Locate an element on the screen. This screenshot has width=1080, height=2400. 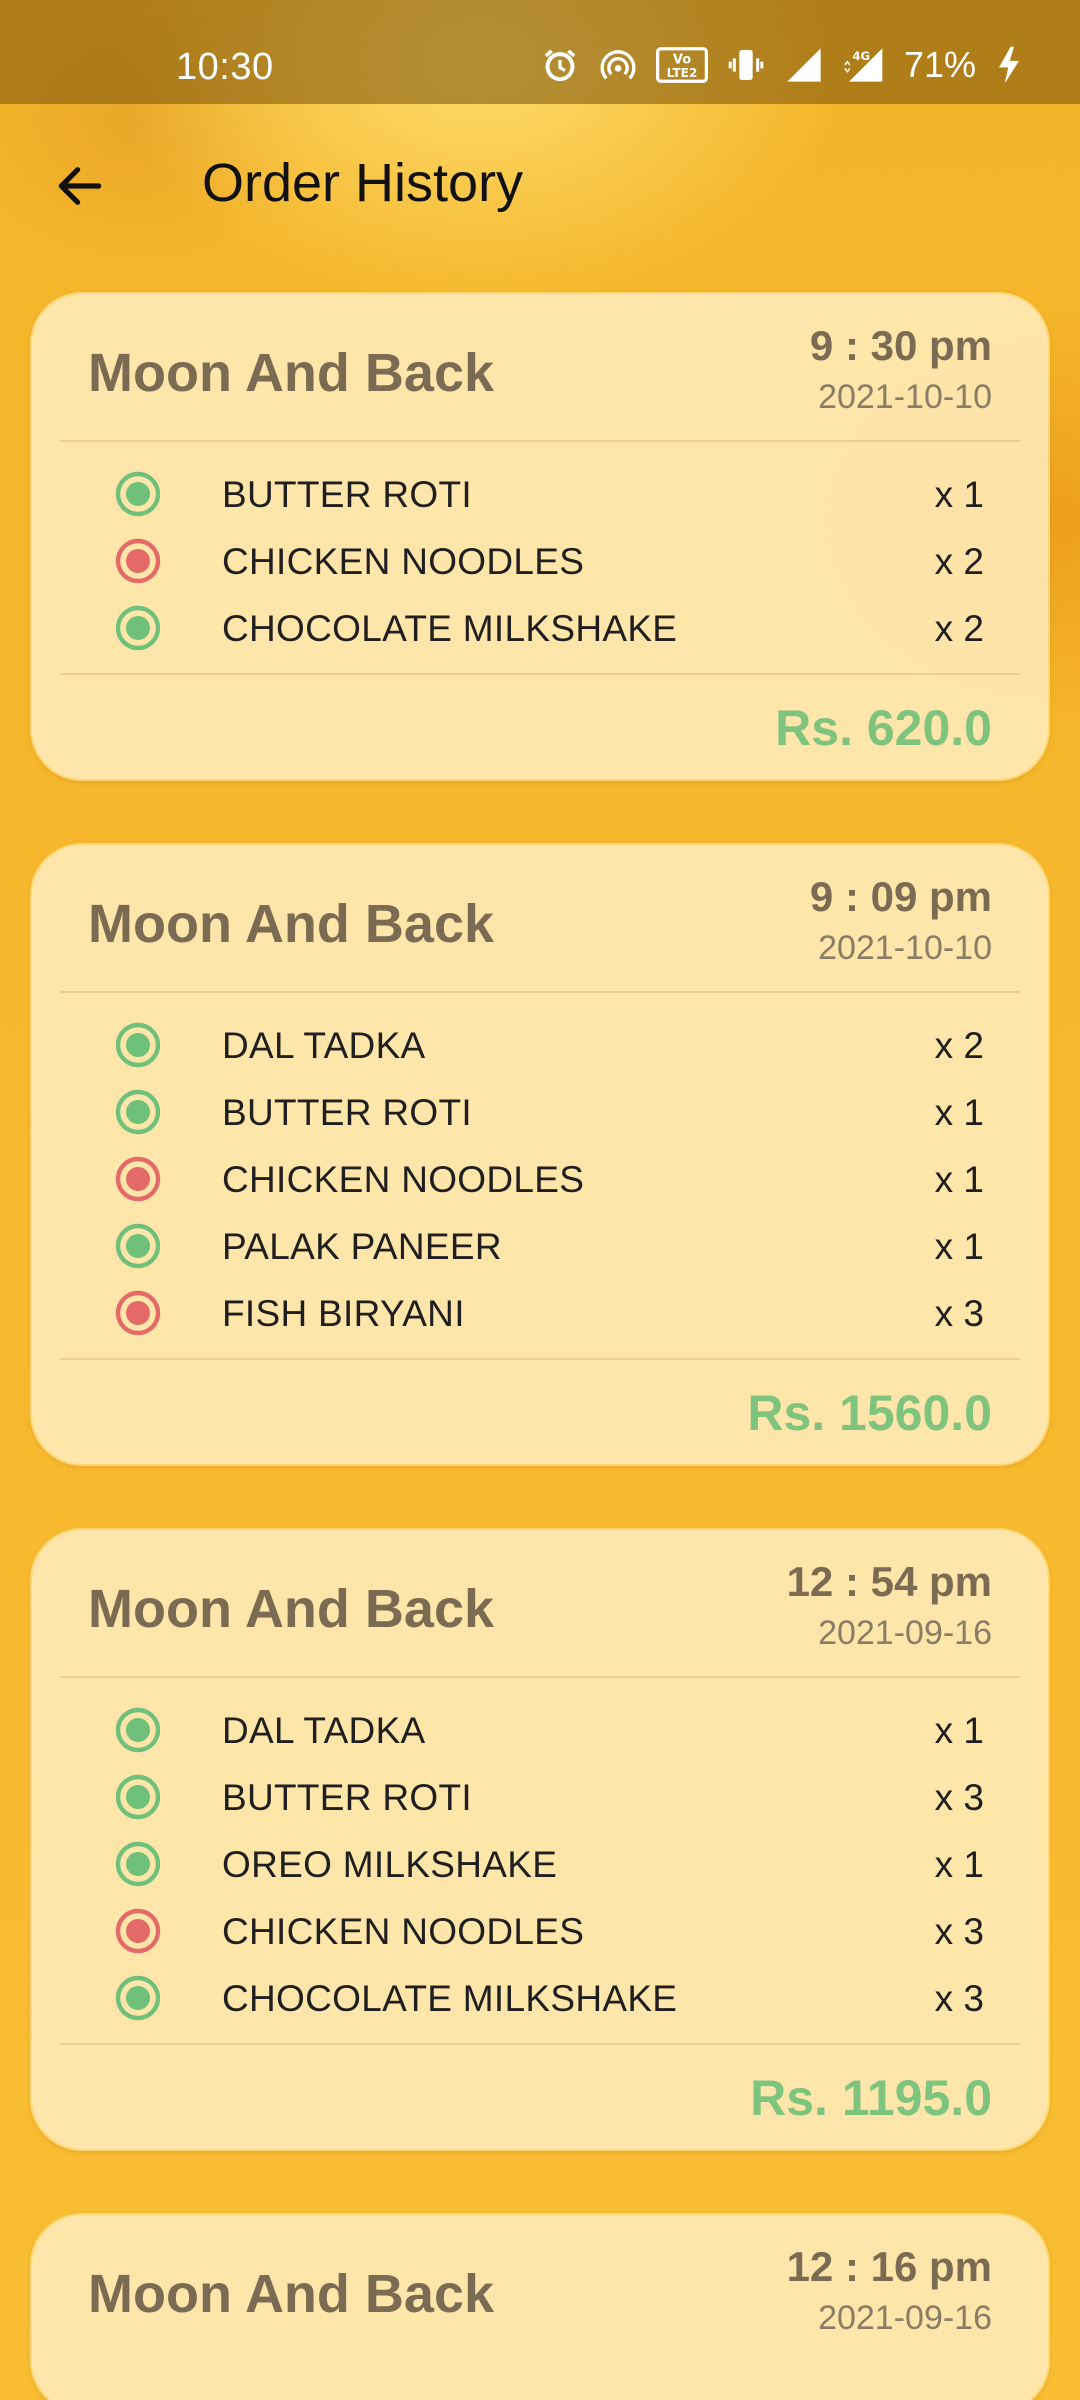
order-header: Moon And Back 9 : 09 pm 2021-10-10 is located at coordinates (540, 919).